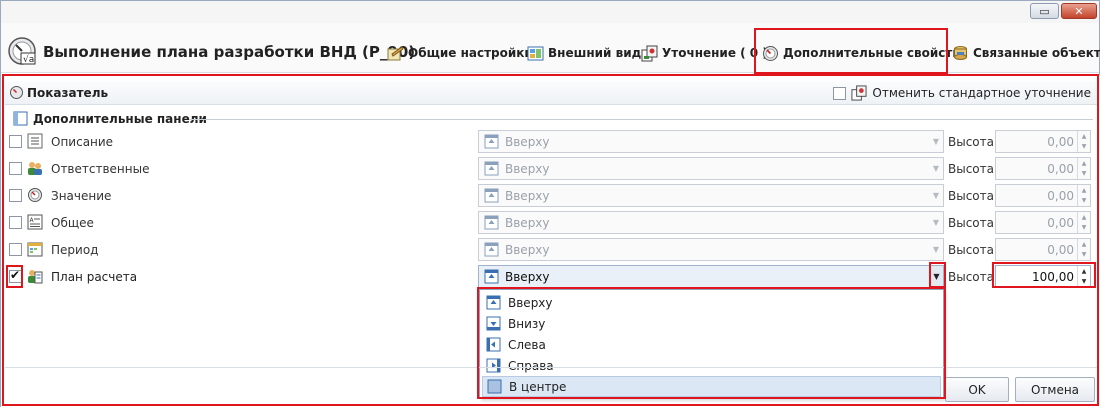 This screenshot has width=1100, height=408. What do you see at coordinates (75, 250) in the screenshot?
I see `row-label: Период` at bounding box center [75, 250].